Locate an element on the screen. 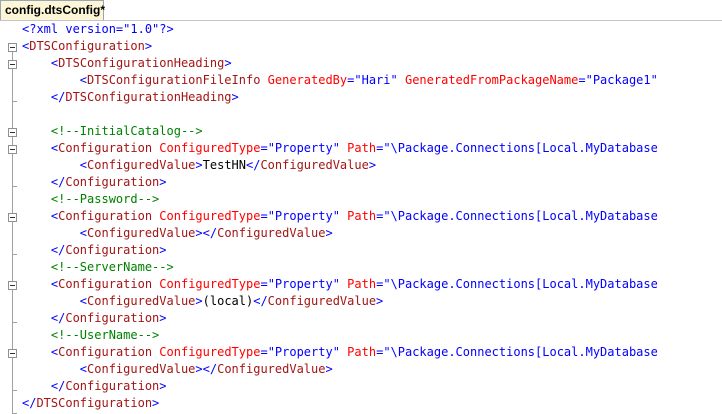 This screenshot has width=722, height=414. xml-text: (local) is located at coordinates (228, 301).